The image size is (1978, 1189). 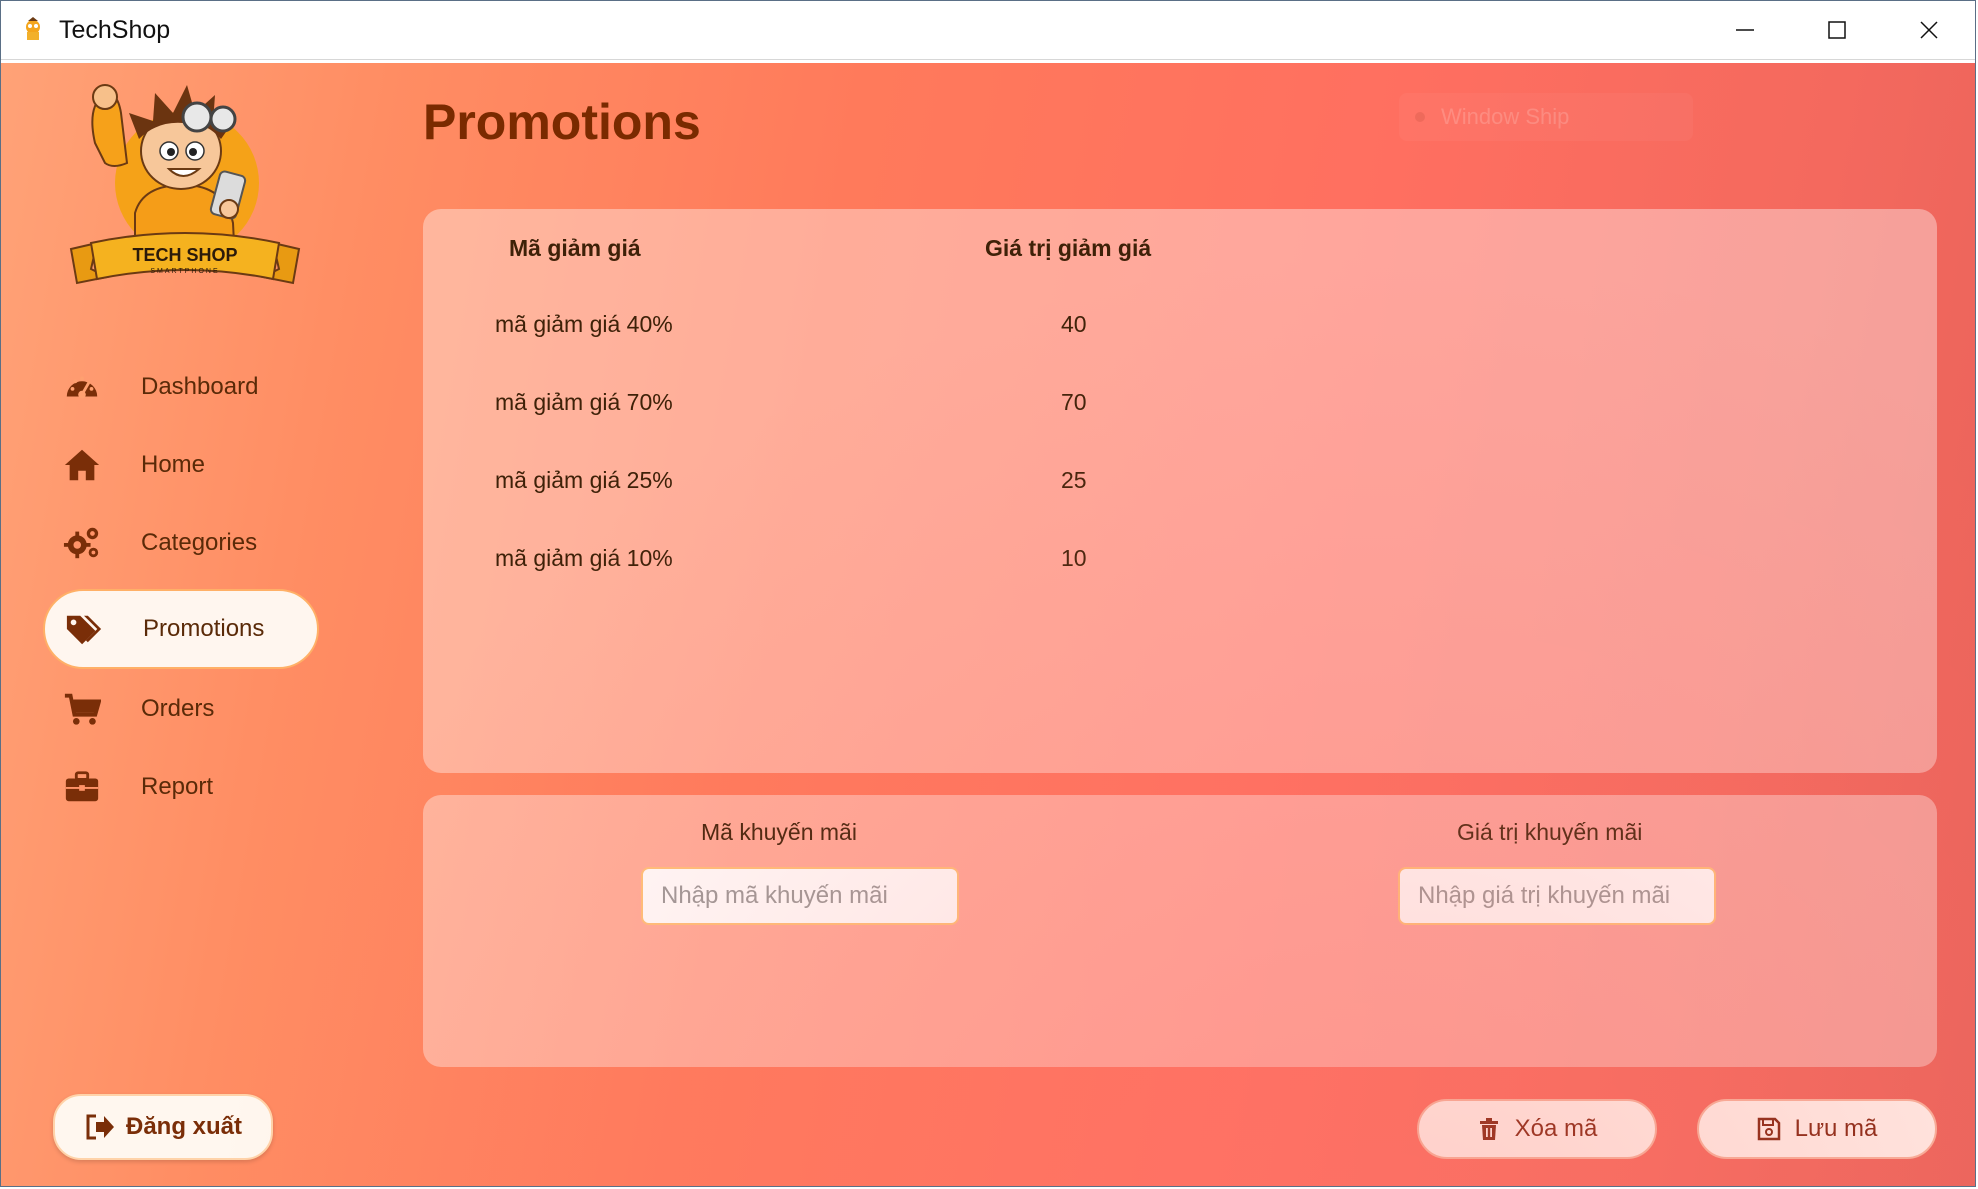 What do you see at coordinates (1768, 1129) in the screenshot?
I see `save-floppy-icon` at bounding box center [1768, 1129].